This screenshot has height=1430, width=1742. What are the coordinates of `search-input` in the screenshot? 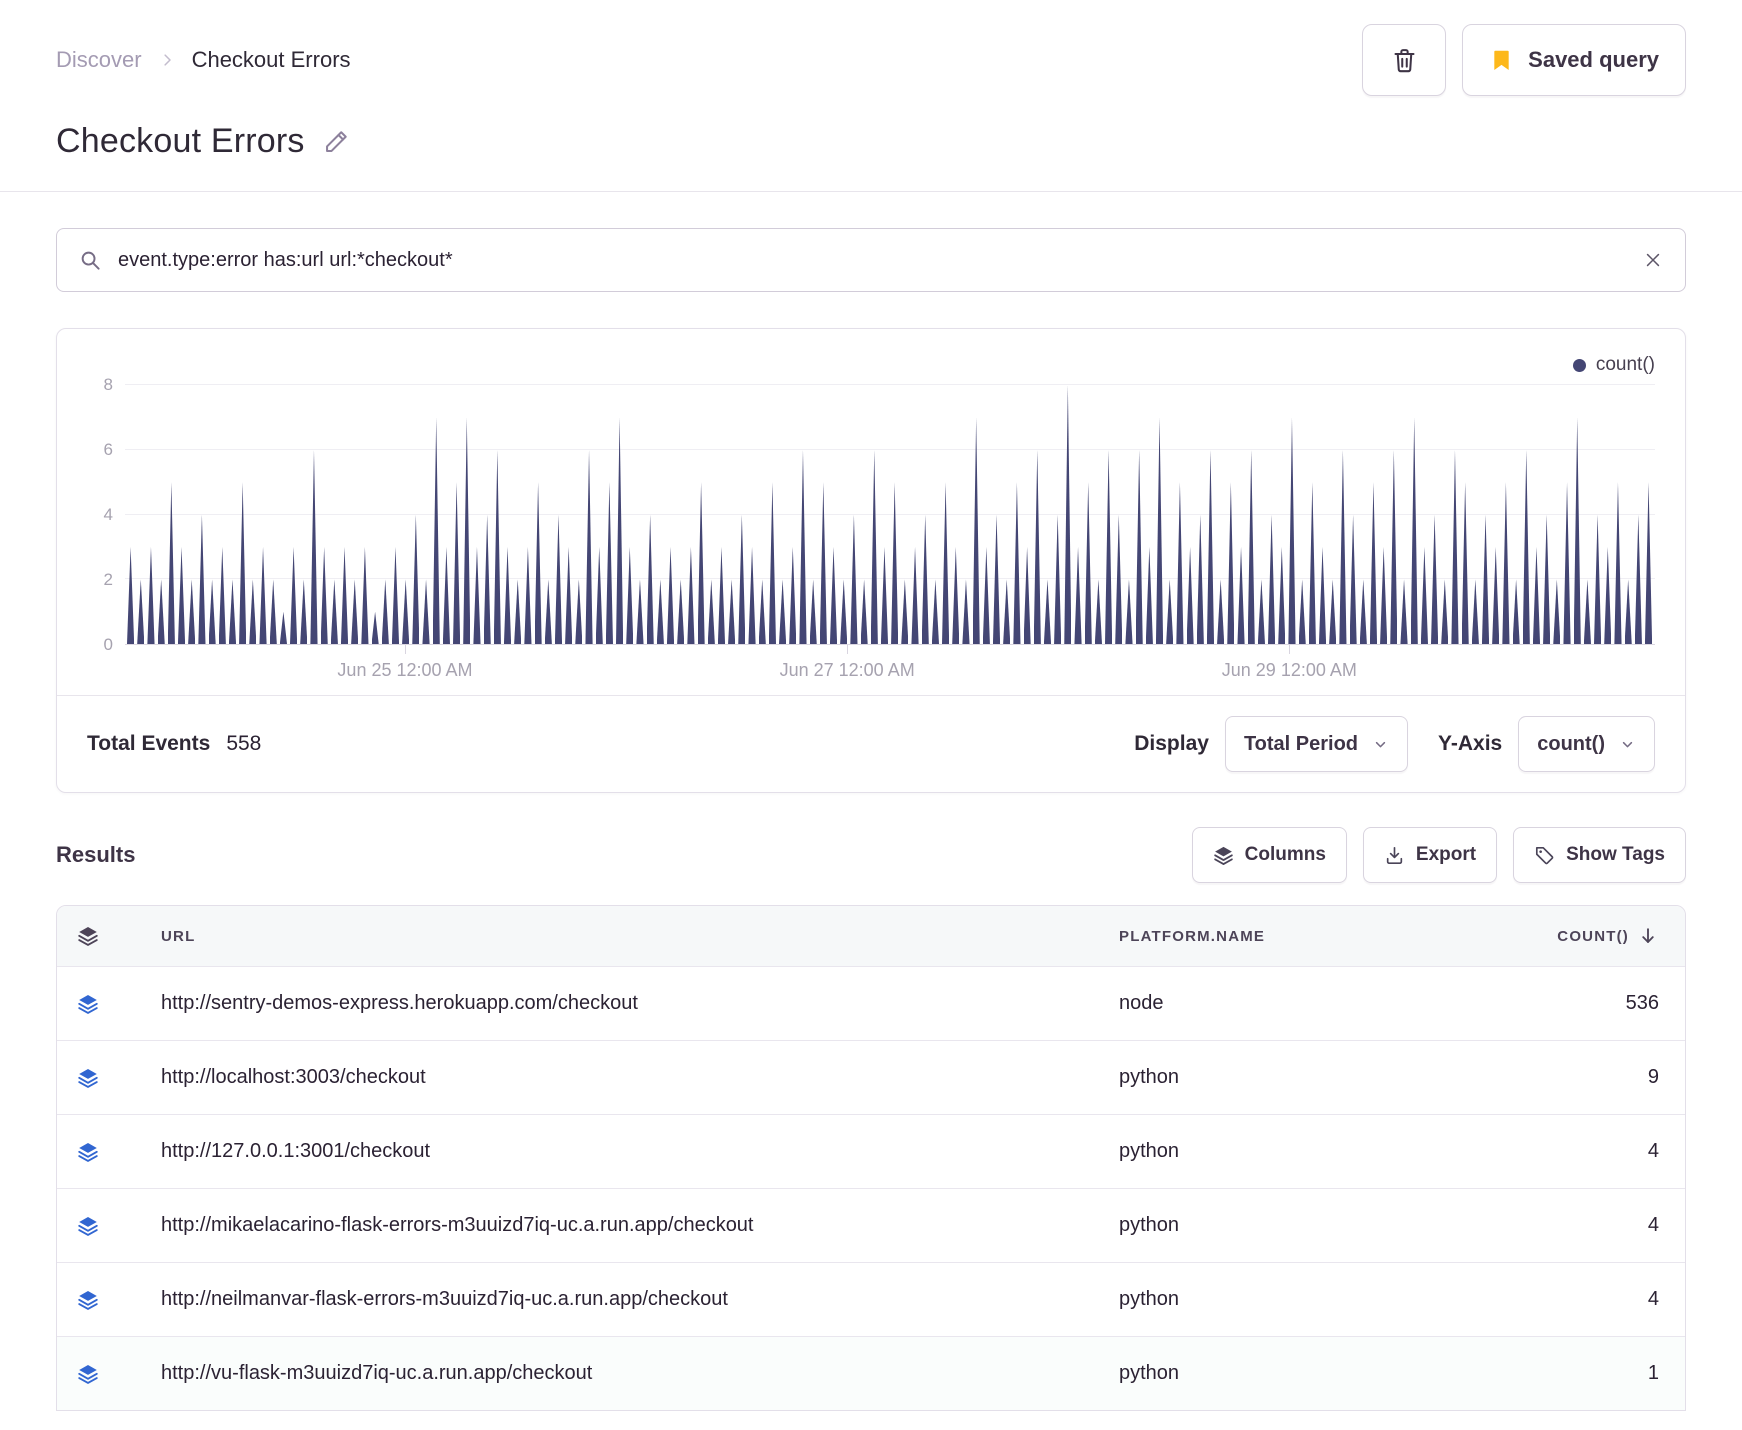 It's located at (872, 260).